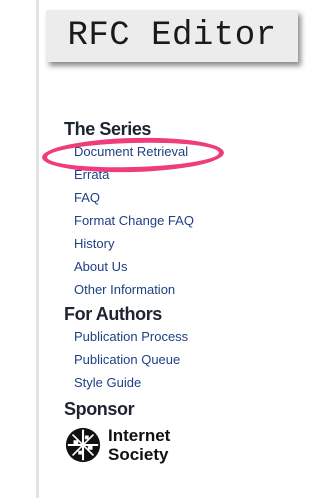 The image size is (320, 498). I want to click on link-publication-queue: Publication Queue, so click(184, 359).